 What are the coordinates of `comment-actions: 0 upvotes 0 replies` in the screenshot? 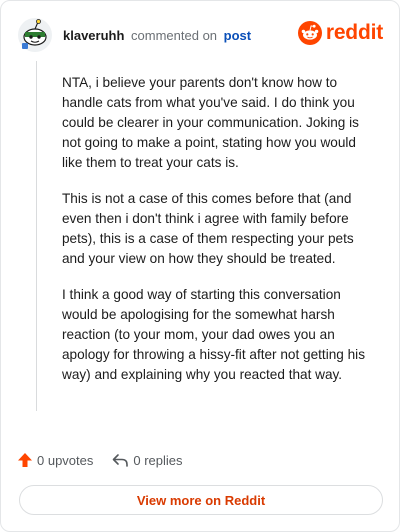 It's located at (100, 460).